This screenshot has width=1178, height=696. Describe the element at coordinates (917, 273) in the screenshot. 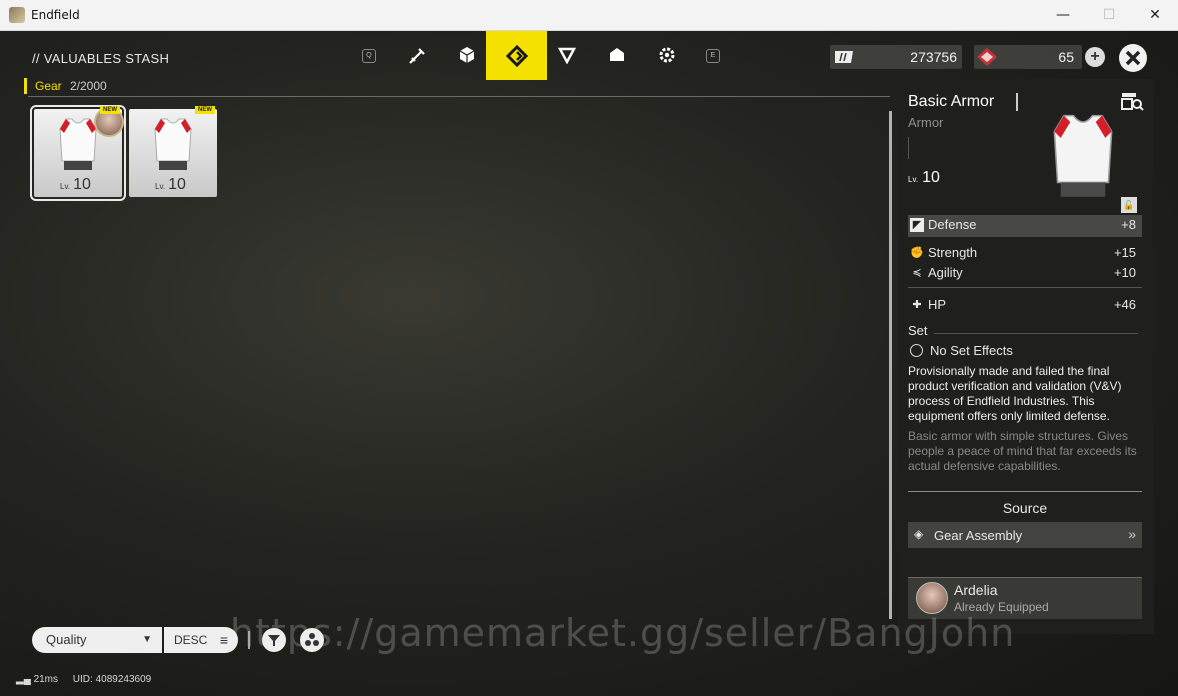

I see `agility-icon: ≼` at that location.